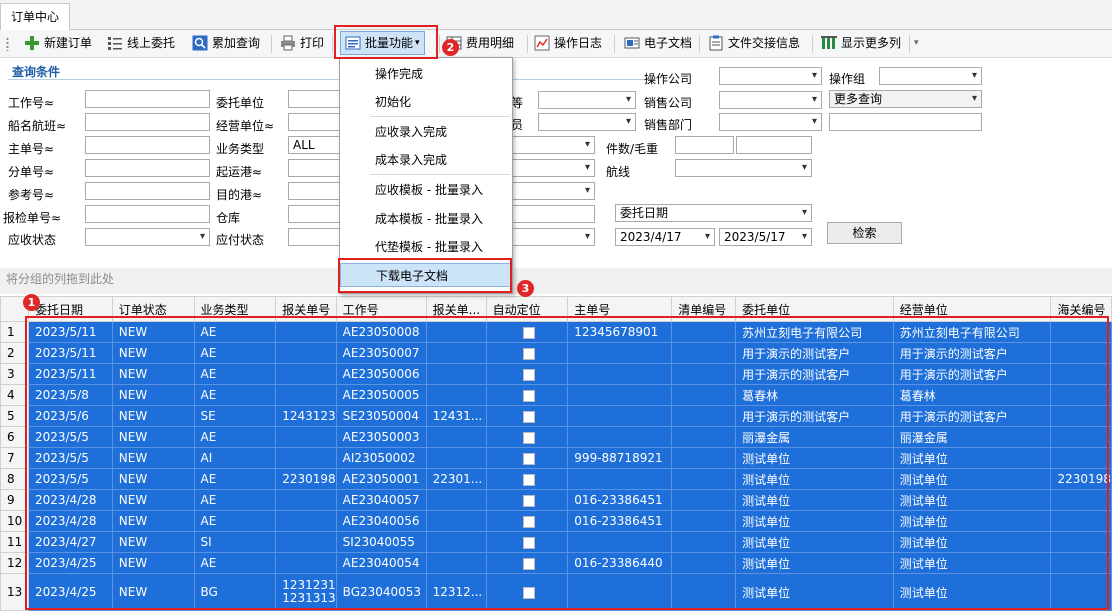 This screenshot has width=1112, height=613. Describe the element at coordinates (245, 126) in the screenshot. I see `operator-unit-label: 经营单位≈` at that location.